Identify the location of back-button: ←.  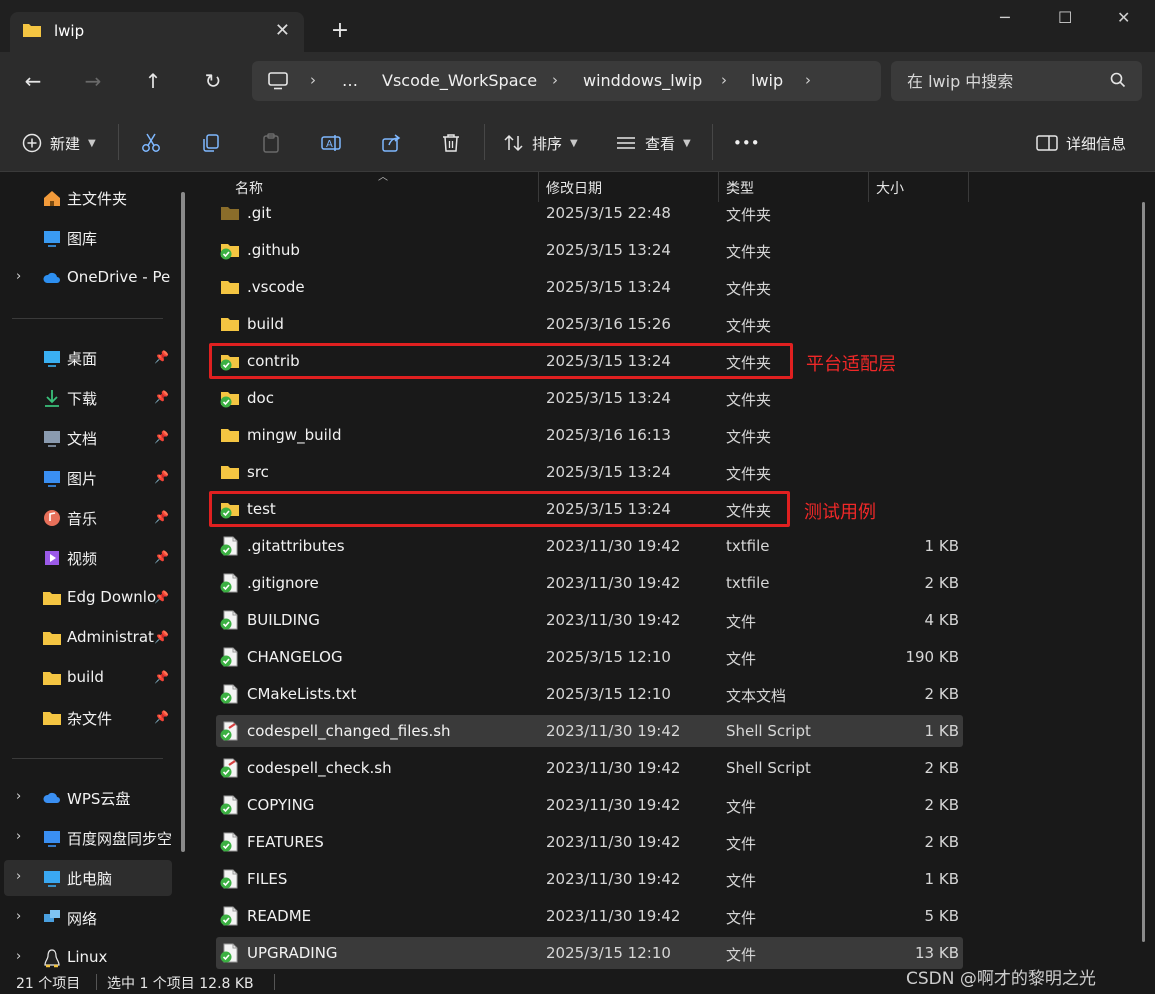
(33, 81).